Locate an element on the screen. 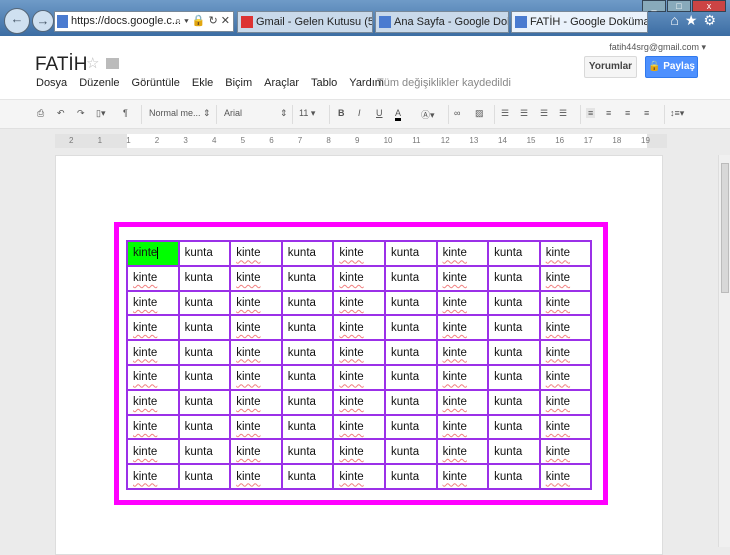 Image resolution: width=730 pixels, height=555 pixels. image-icon: ▨ is located at coordinates (479, 113).